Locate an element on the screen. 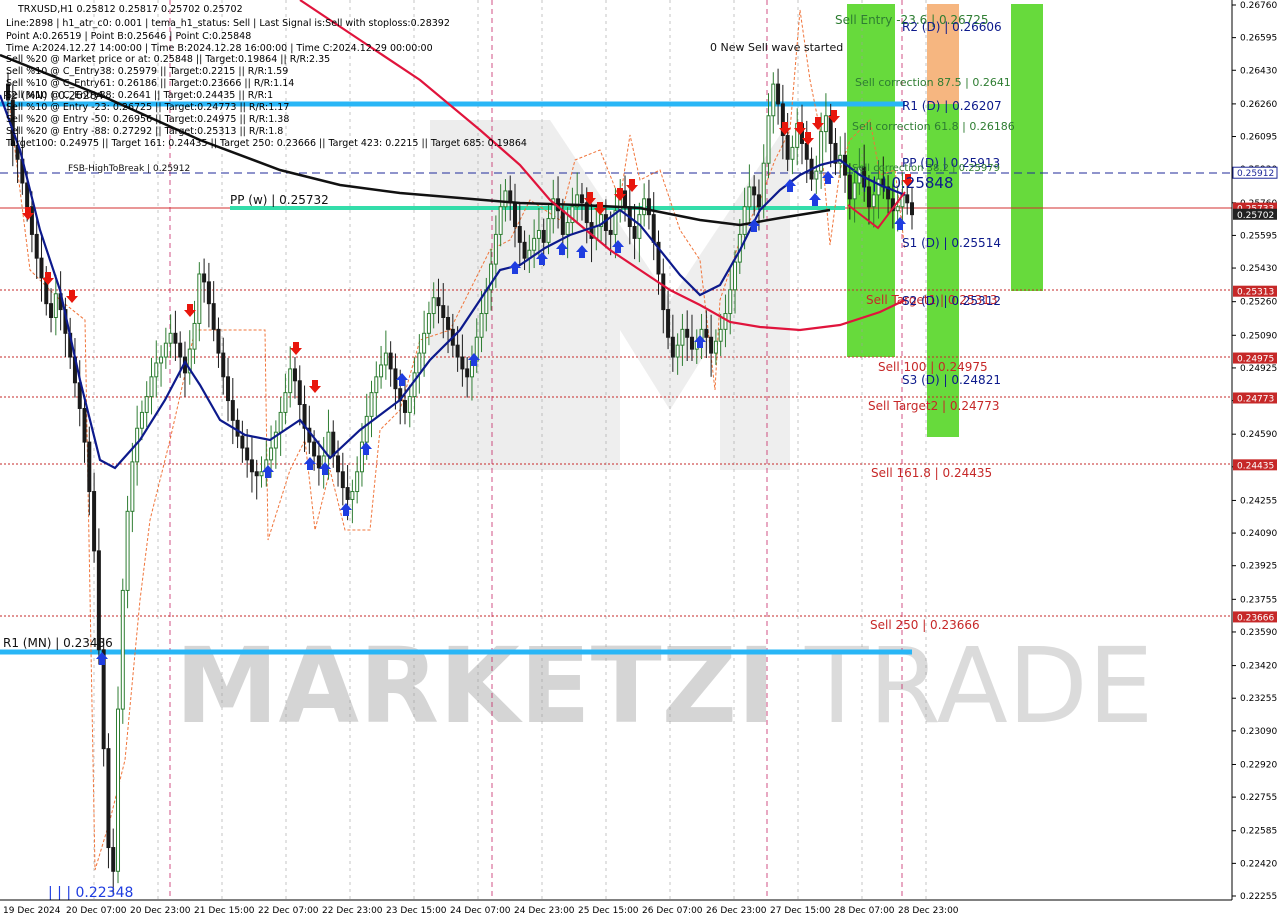 This screenshot has width=1280, height=924. price-tag-label: 0.24773 is located at coordinates (1255, 399).